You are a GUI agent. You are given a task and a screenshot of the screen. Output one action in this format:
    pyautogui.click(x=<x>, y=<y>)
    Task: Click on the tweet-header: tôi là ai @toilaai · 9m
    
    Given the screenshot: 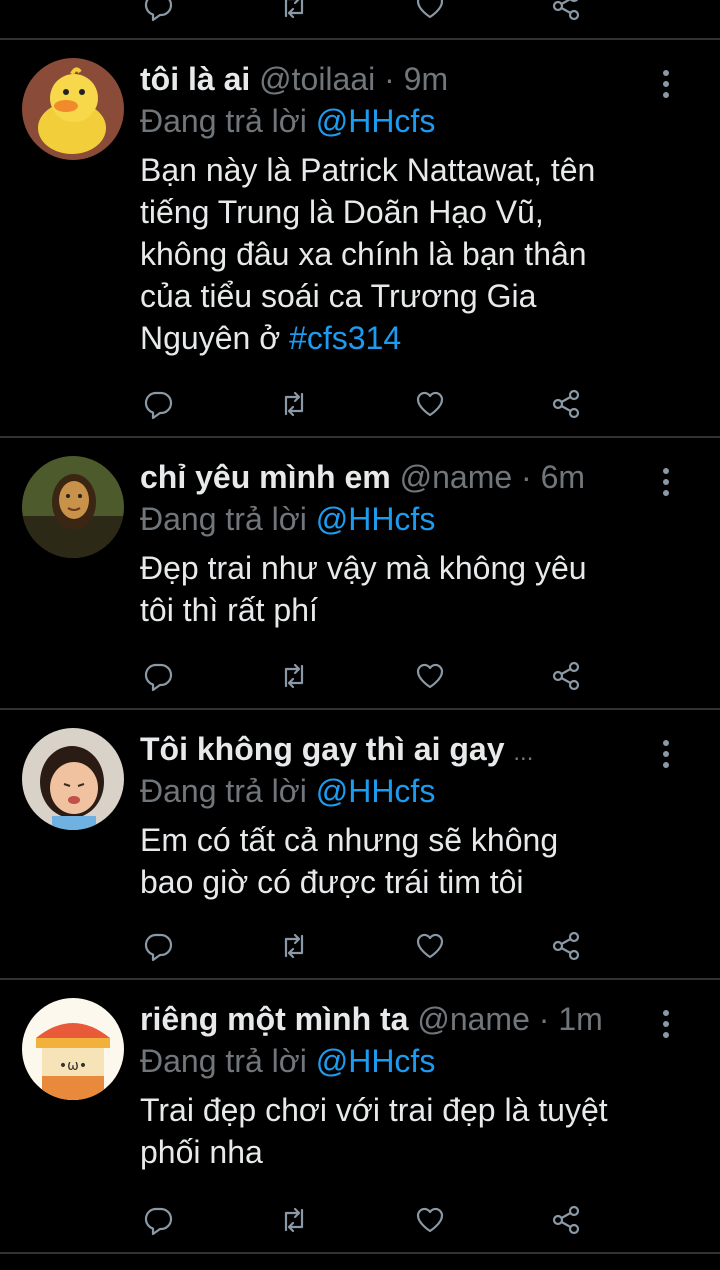 What is the action you would take?
    pyautogui.click(x=294, y=79)
    